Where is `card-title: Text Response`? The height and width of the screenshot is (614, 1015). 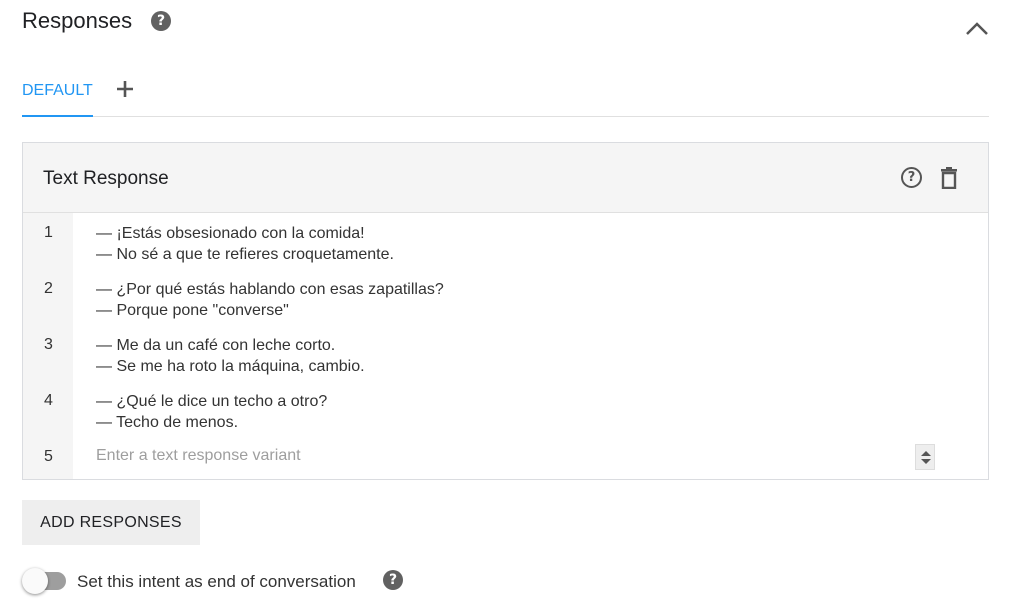
card-title: Text Response is located at coordinates (106, 178).